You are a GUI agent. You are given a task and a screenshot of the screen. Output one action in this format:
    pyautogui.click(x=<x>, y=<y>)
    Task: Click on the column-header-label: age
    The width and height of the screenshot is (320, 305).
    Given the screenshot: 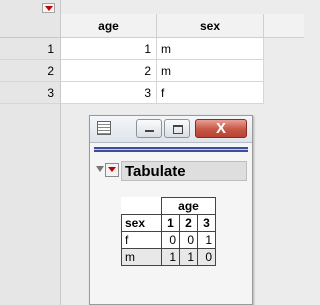 What is the action you would take?
    pyautogui.click(x=108, y=26)
    